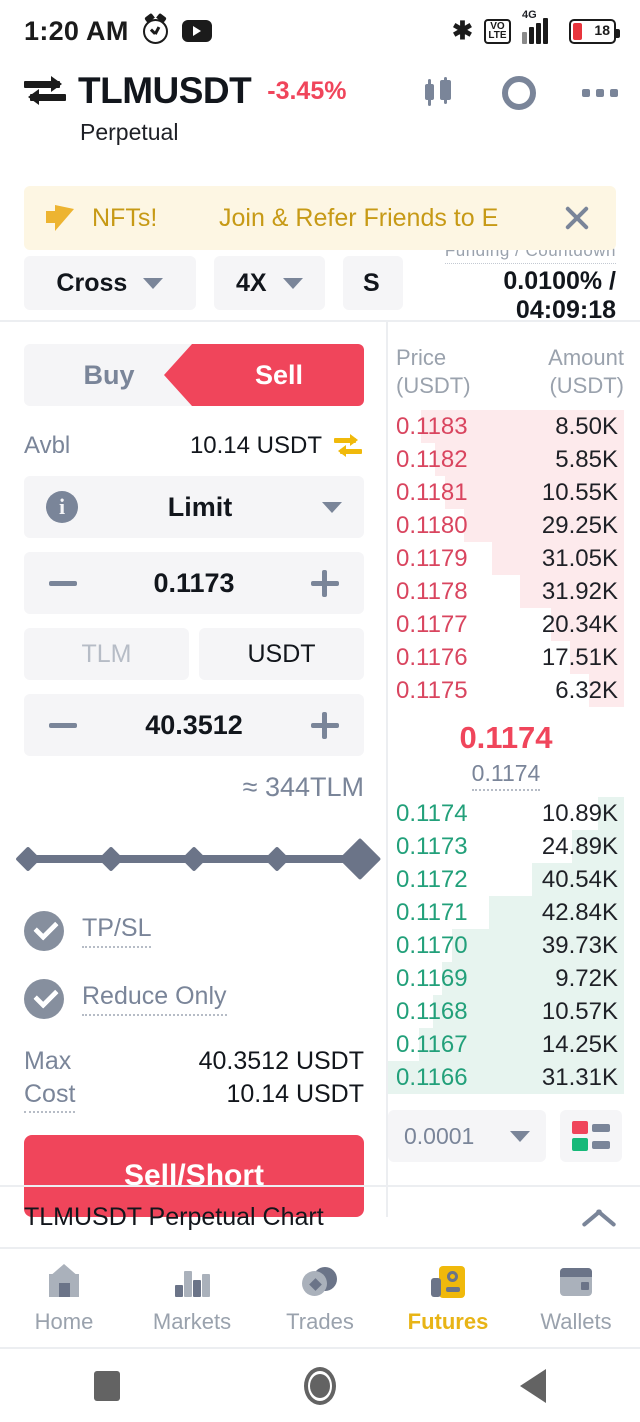 Image resolution: width=640 pixels, height=1422 pixels. I want to click on order-book-row: 0.1183 8.50K, so click(506, 427).